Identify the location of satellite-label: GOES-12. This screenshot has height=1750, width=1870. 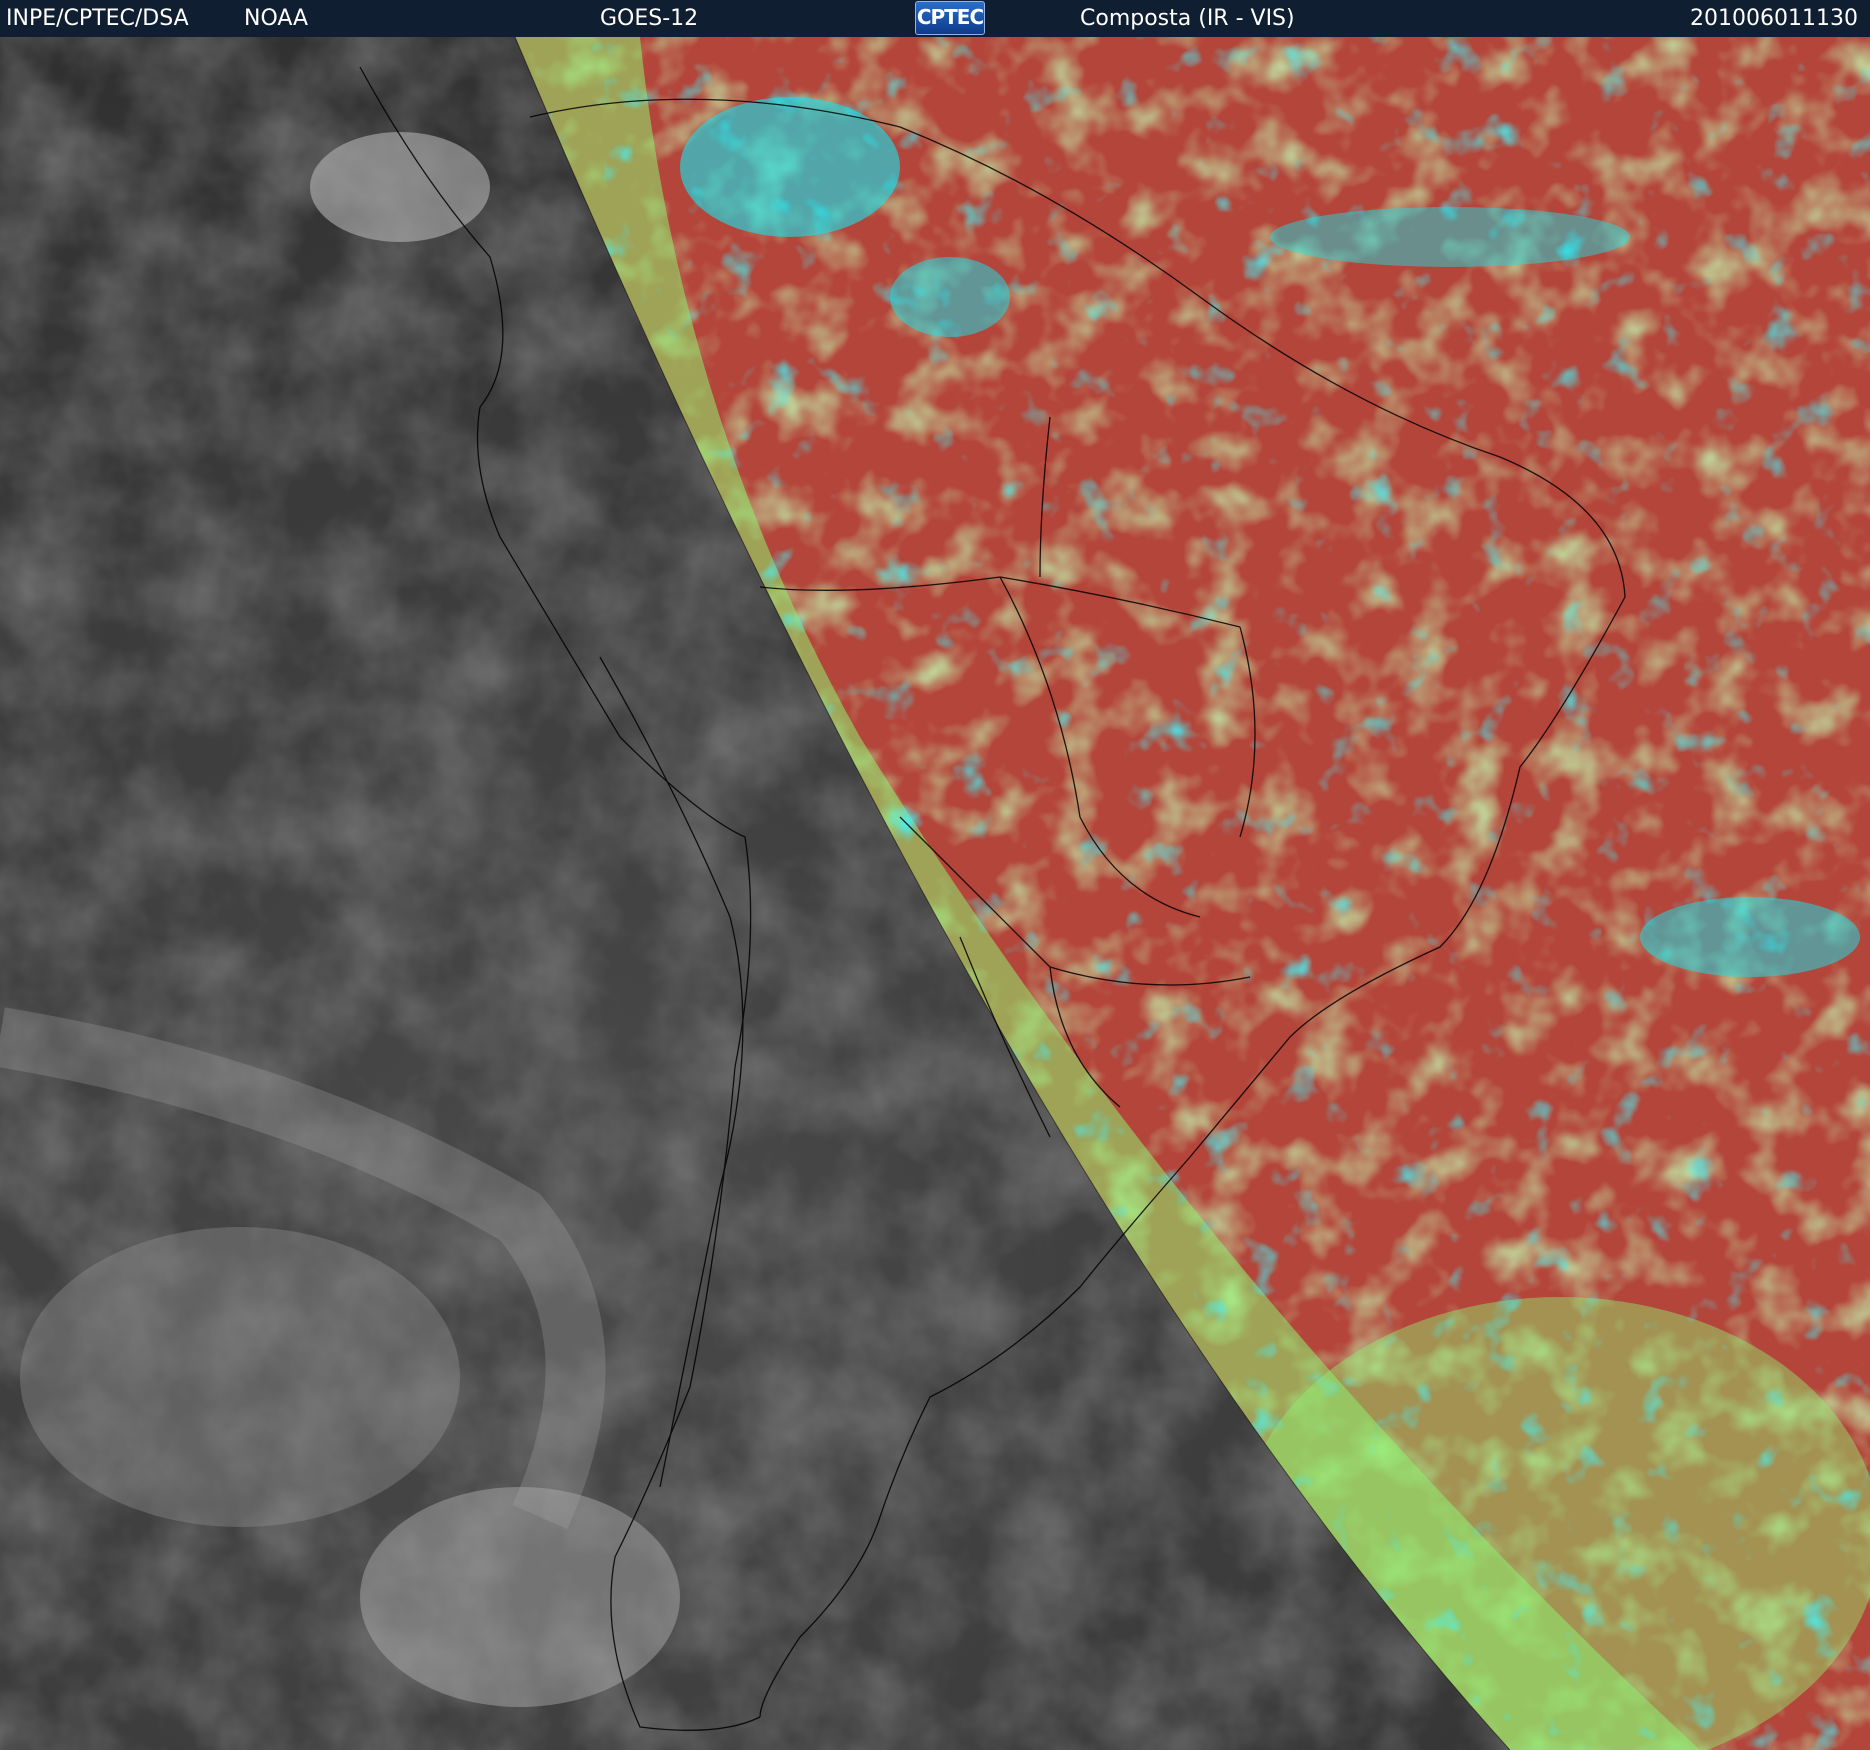
(649, 18).